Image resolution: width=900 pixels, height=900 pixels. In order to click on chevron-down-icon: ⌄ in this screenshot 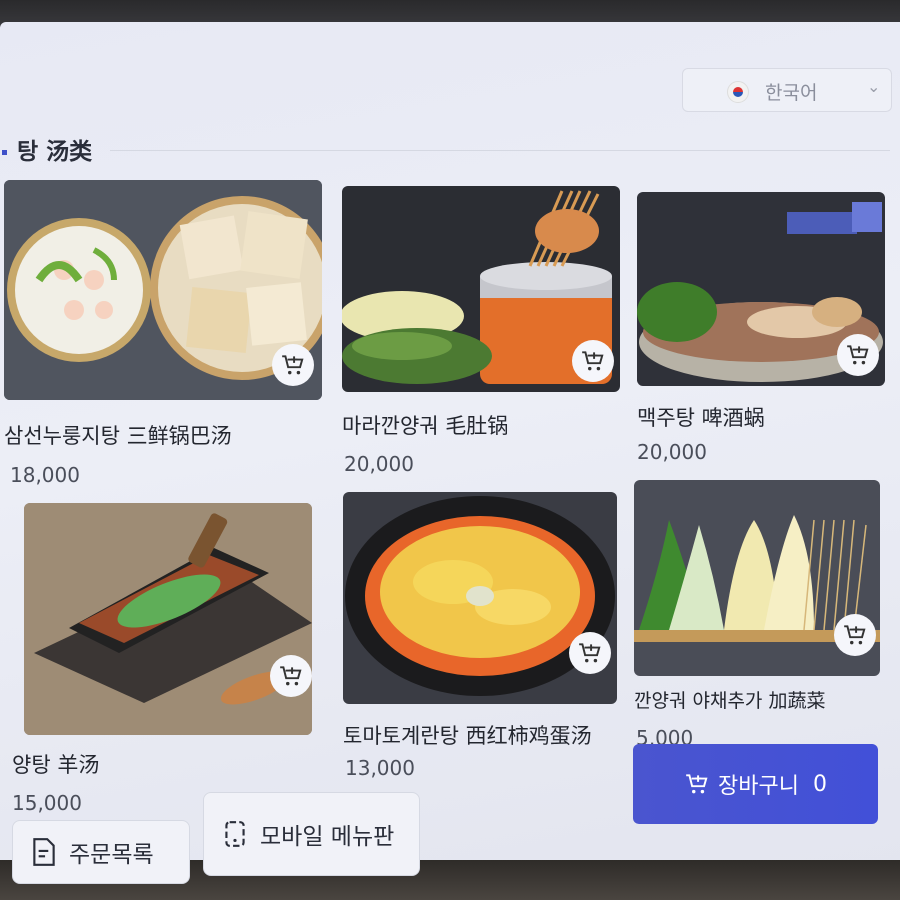, I will do `click(874, 86)`.